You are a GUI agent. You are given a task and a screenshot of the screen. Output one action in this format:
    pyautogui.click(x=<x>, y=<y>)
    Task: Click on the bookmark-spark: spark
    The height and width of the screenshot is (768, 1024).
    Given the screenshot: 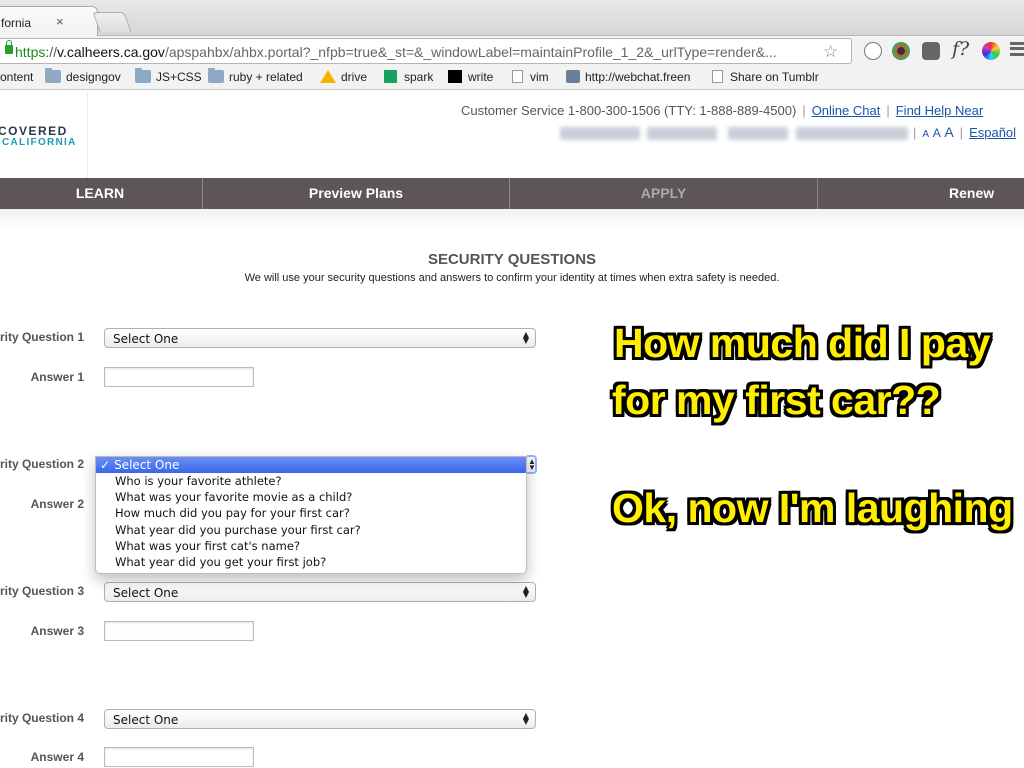 What is the action you would take?
    pyautogui.click(x=418, y=77)
    